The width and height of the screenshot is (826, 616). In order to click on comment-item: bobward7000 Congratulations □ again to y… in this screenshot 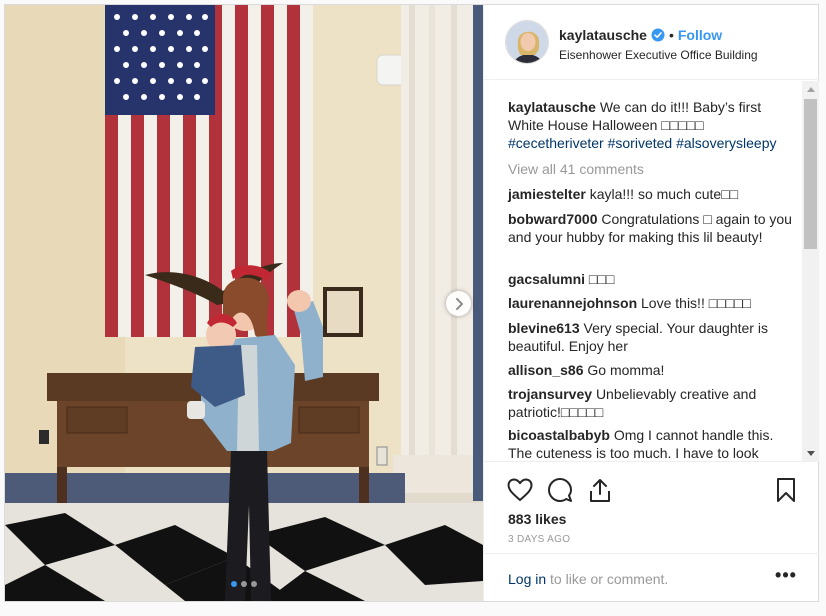, I will do `click(652, 228)`.